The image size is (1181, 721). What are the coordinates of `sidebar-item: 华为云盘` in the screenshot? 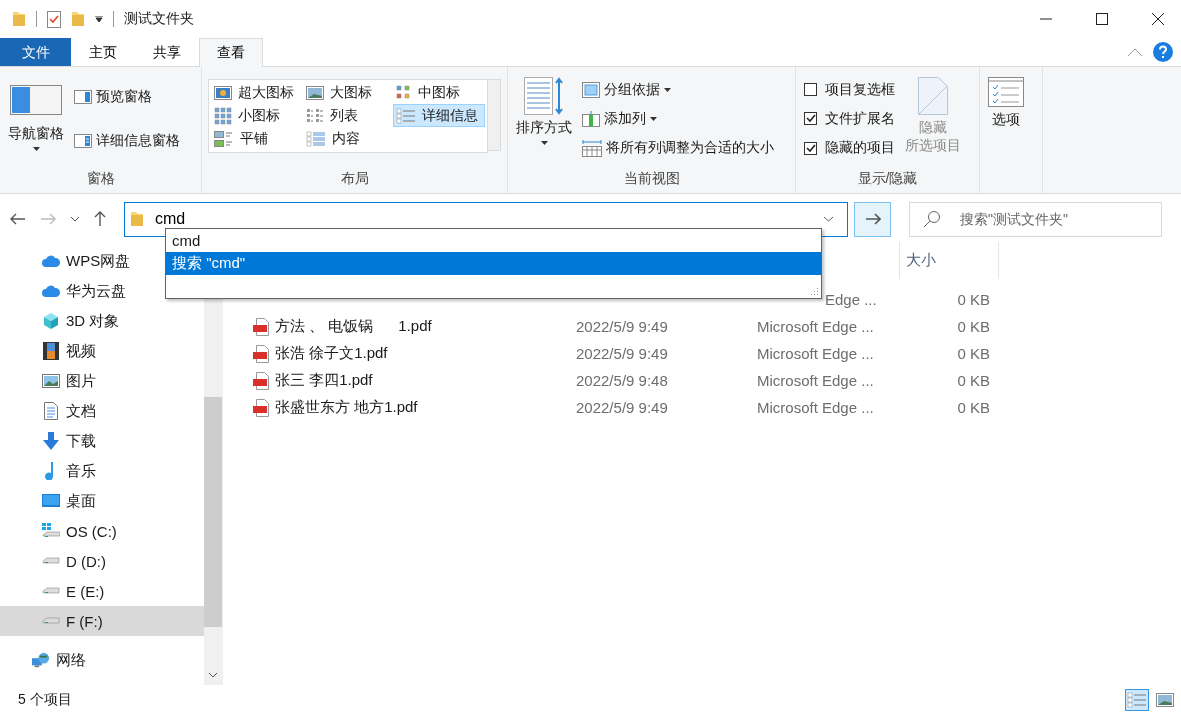 It's located at (102, 291).